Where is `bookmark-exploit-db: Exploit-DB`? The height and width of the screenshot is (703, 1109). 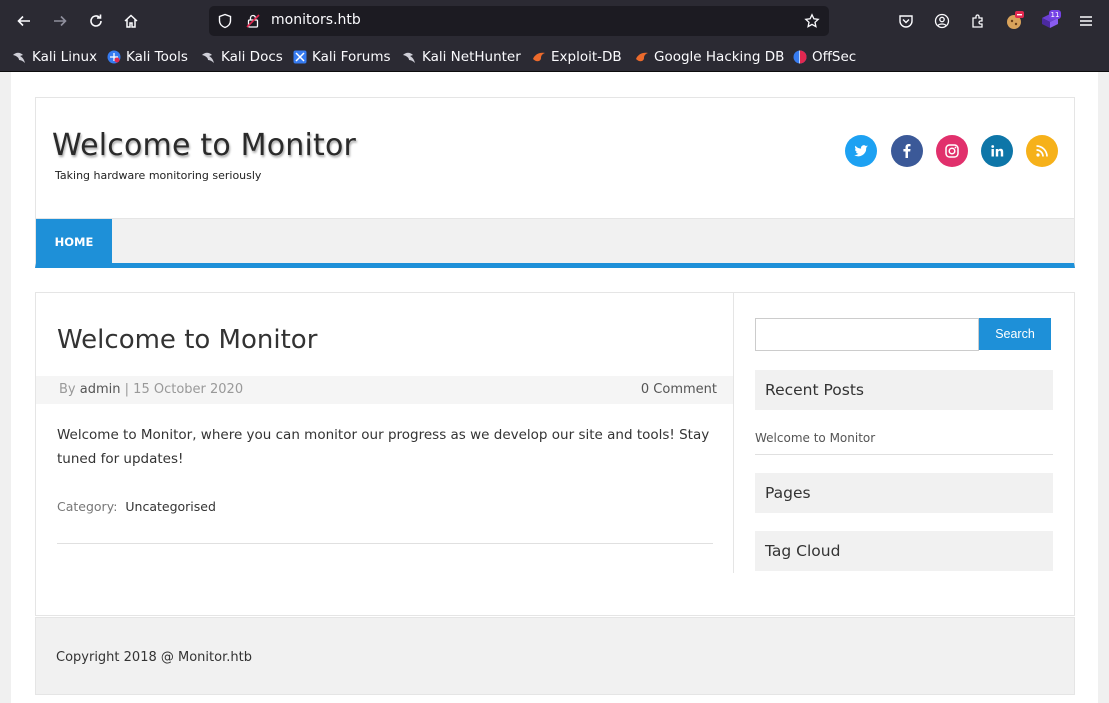
bookmark-exploit-db: Exploit-DB is located at coordinates (576, 57).